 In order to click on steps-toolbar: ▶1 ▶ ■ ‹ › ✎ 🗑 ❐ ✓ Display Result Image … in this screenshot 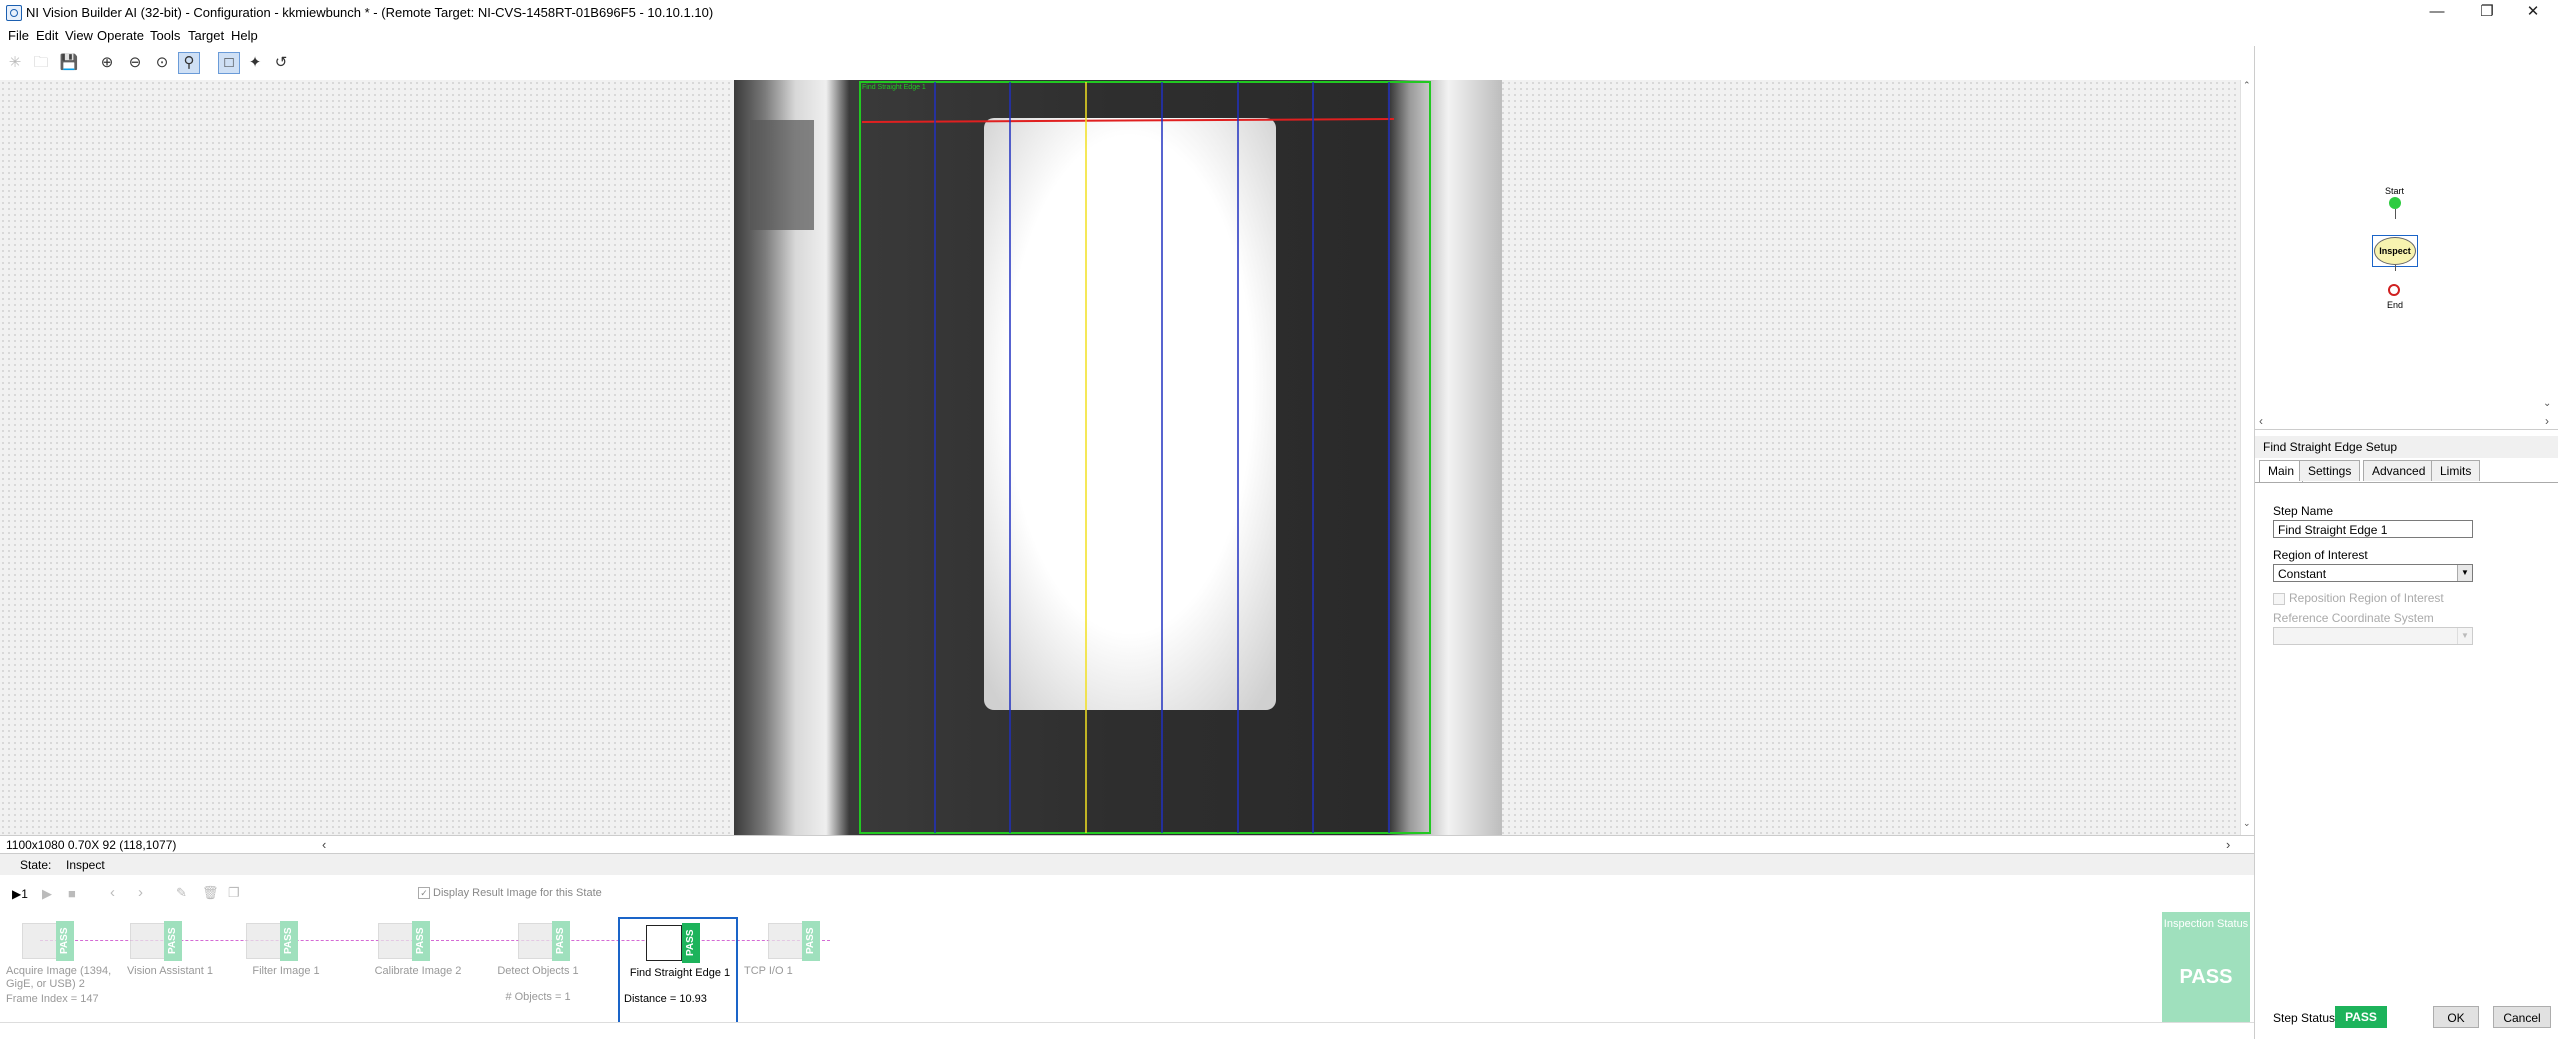, I will do `click(1127, 895)`.